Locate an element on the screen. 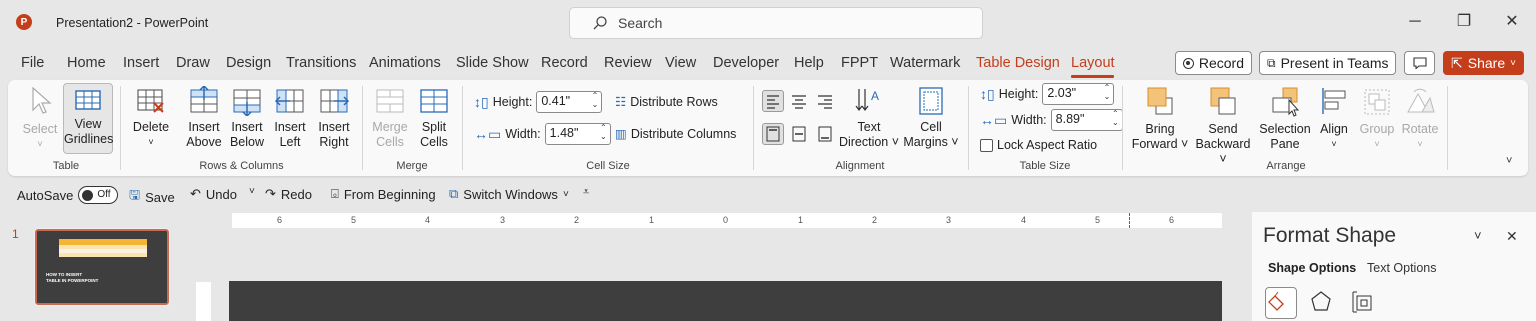  tab-table-design: Table Design is located at coordinates (1018, 63).